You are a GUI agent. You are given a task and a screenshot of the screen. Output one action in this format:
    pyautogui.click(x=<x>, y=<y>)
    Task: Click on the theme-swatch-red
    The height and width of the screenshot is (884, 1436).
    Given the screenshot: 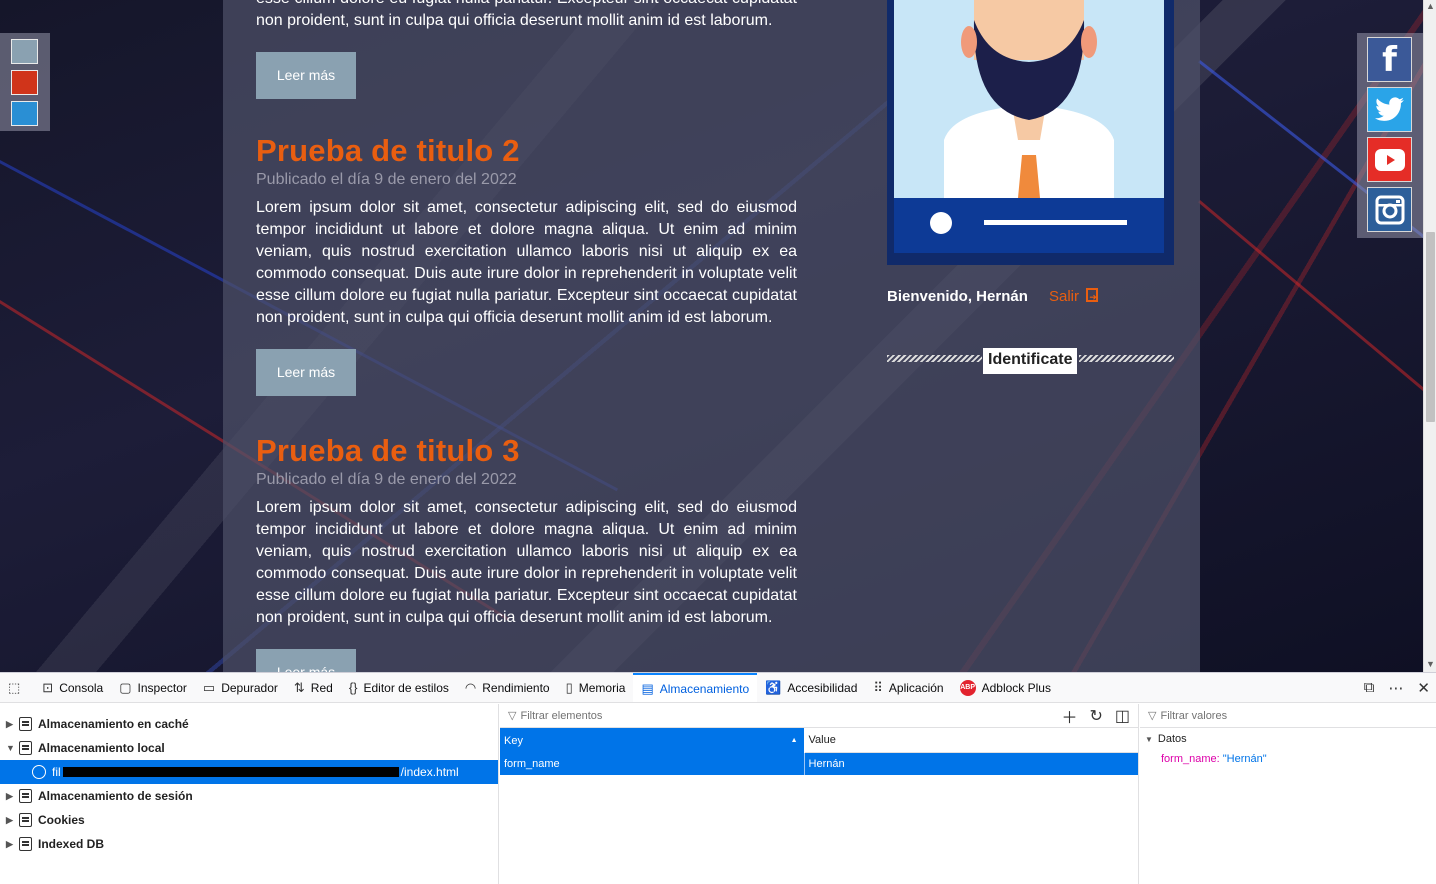 What is the action you would take?
    pyautogui.click(x=24, y=82)
    